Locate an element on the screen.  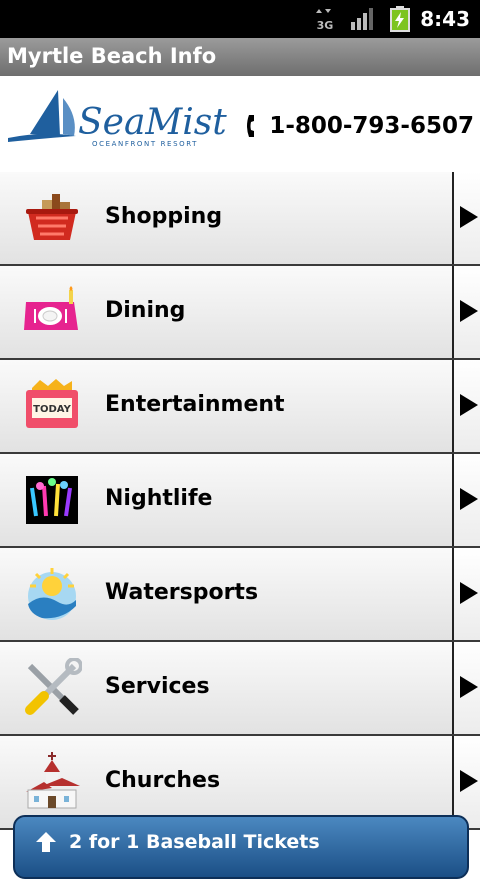
tools-icon is located at coordinates (53, 686).